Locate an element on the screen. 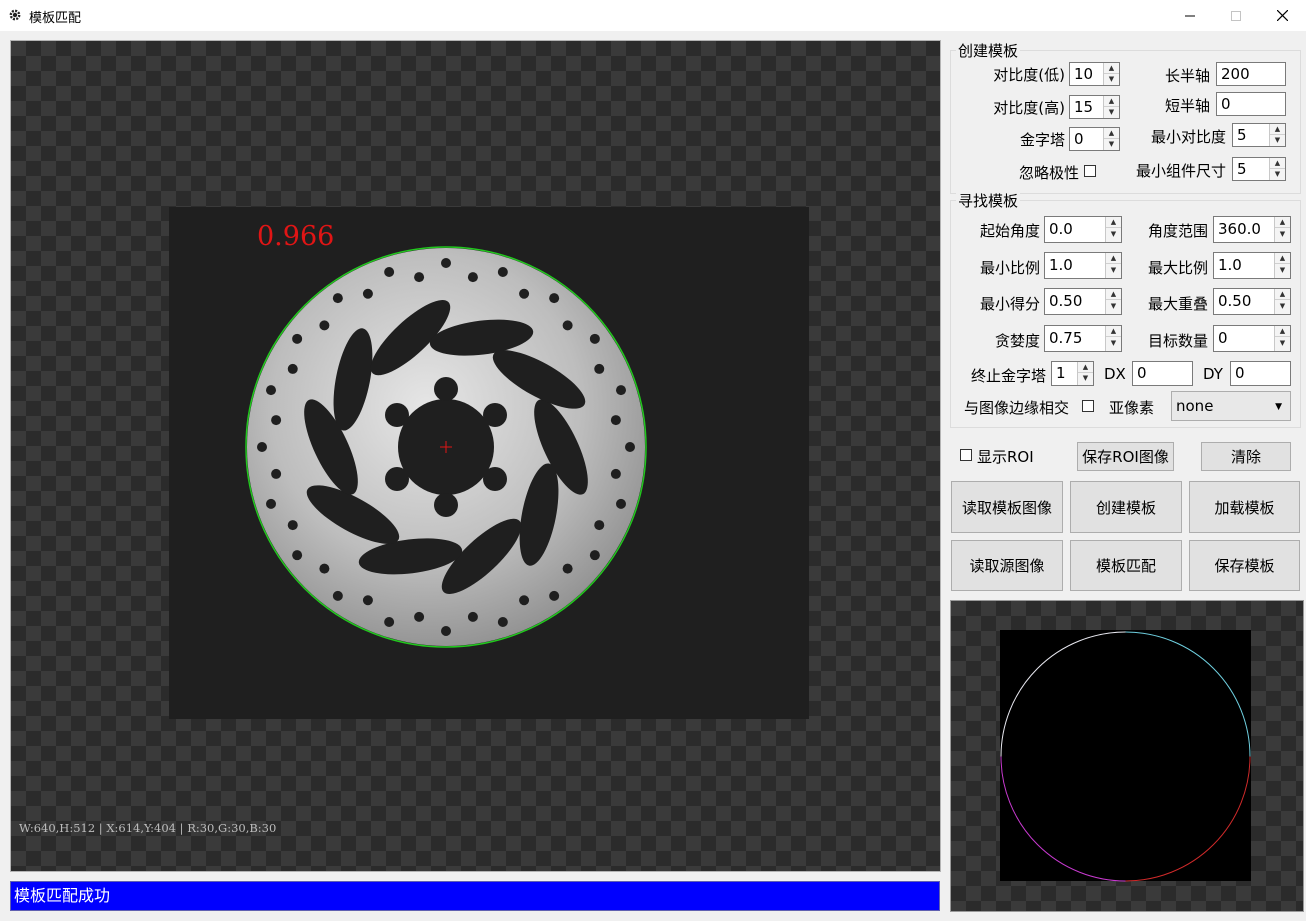 The height and width of the screenshot is (921, 1306). pyramid-spinbox: 0 ▲ ▼ is located at coordinates (1094, 139).